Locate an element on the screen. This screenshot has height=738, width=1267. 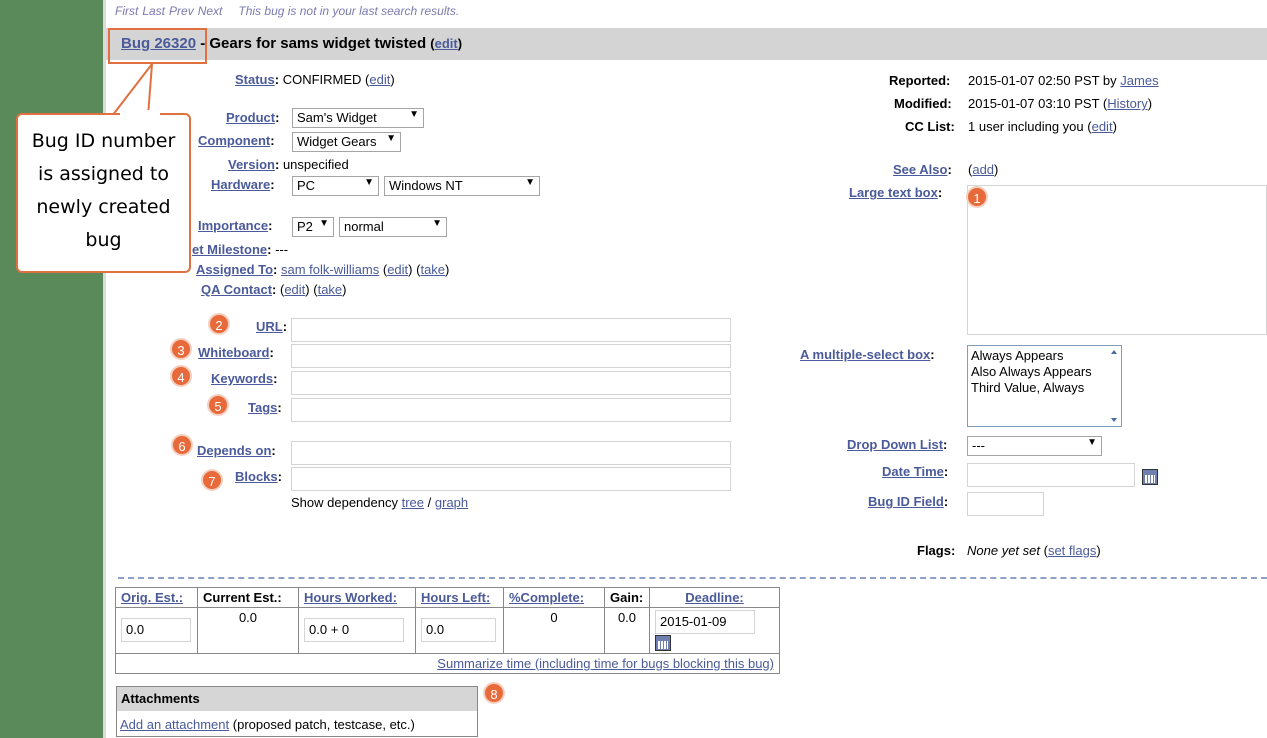
qa-take-link: take is located at coordinates (330, 289).